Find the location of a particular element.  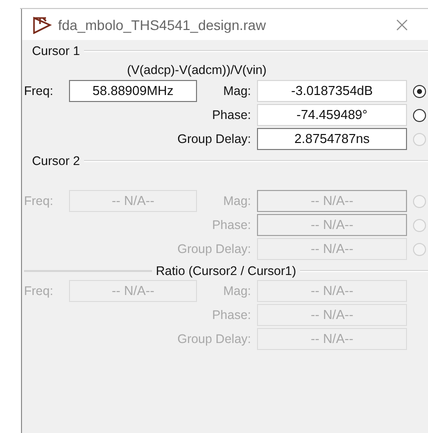

close-icon is located at coordinates (402, 24).